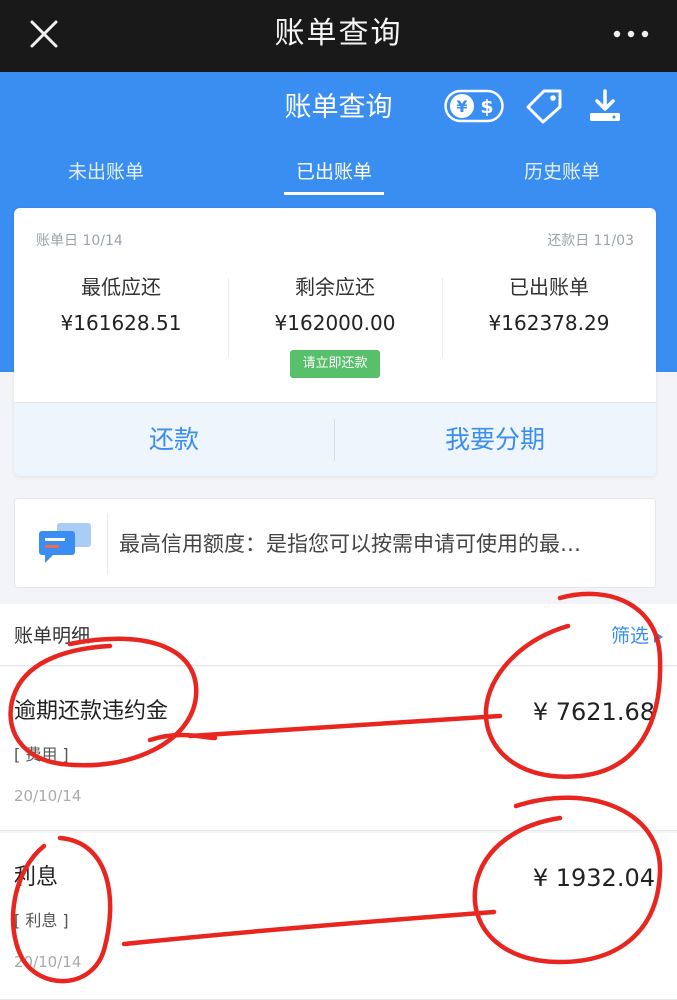 This screenshot has height=1000, width=677. Describe the element at coordinates (593, 878) in the screenshot. I see `item-amount: ¥ 1932.04` at that location.